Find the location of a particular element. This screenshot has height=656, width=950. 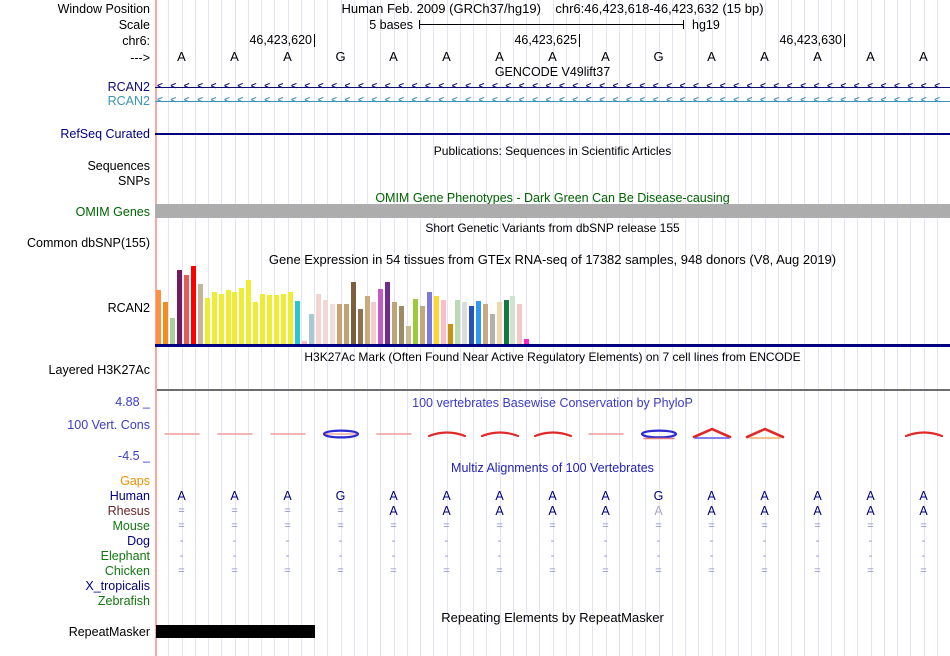

multiz-track-title: Multiz Alignments of 100 Vertebrates is located at coordinates (552, 468).